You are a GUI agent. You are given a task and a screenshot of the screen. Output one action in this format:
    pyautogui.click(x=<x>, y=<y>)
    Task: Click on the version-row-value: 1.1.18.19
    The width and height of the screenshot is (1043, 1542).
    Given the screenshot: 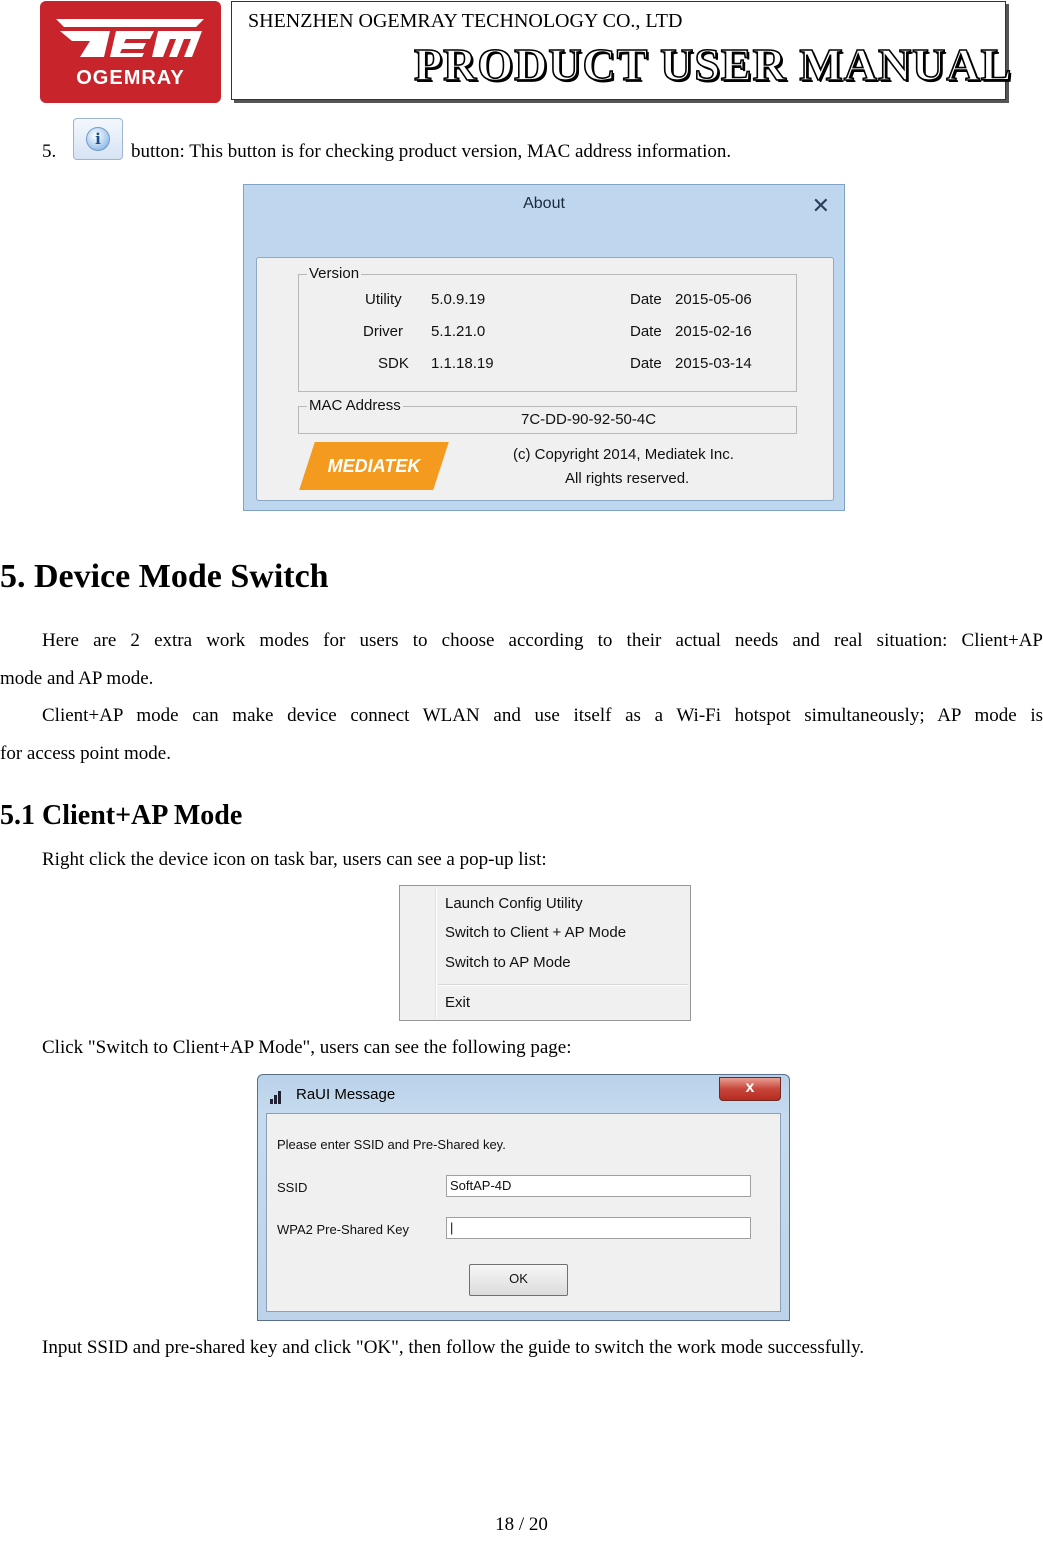 What is the action you would take?
    pyautogui.click(x=462, y=363)
    